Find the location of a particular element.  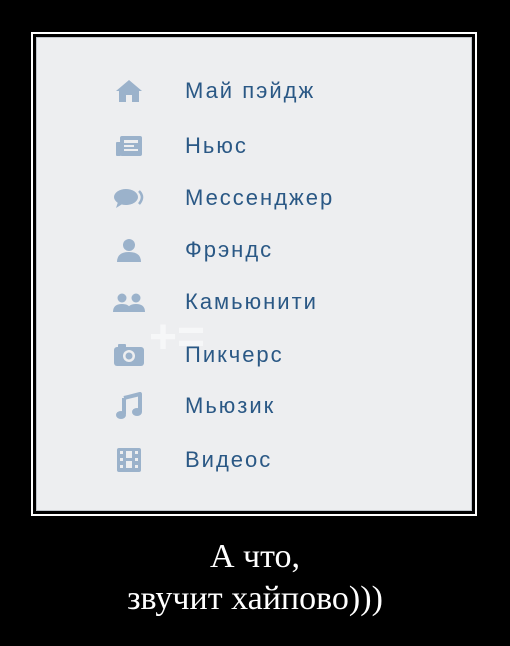

caption-line-1: А что, is located at coordinates (255, 556).